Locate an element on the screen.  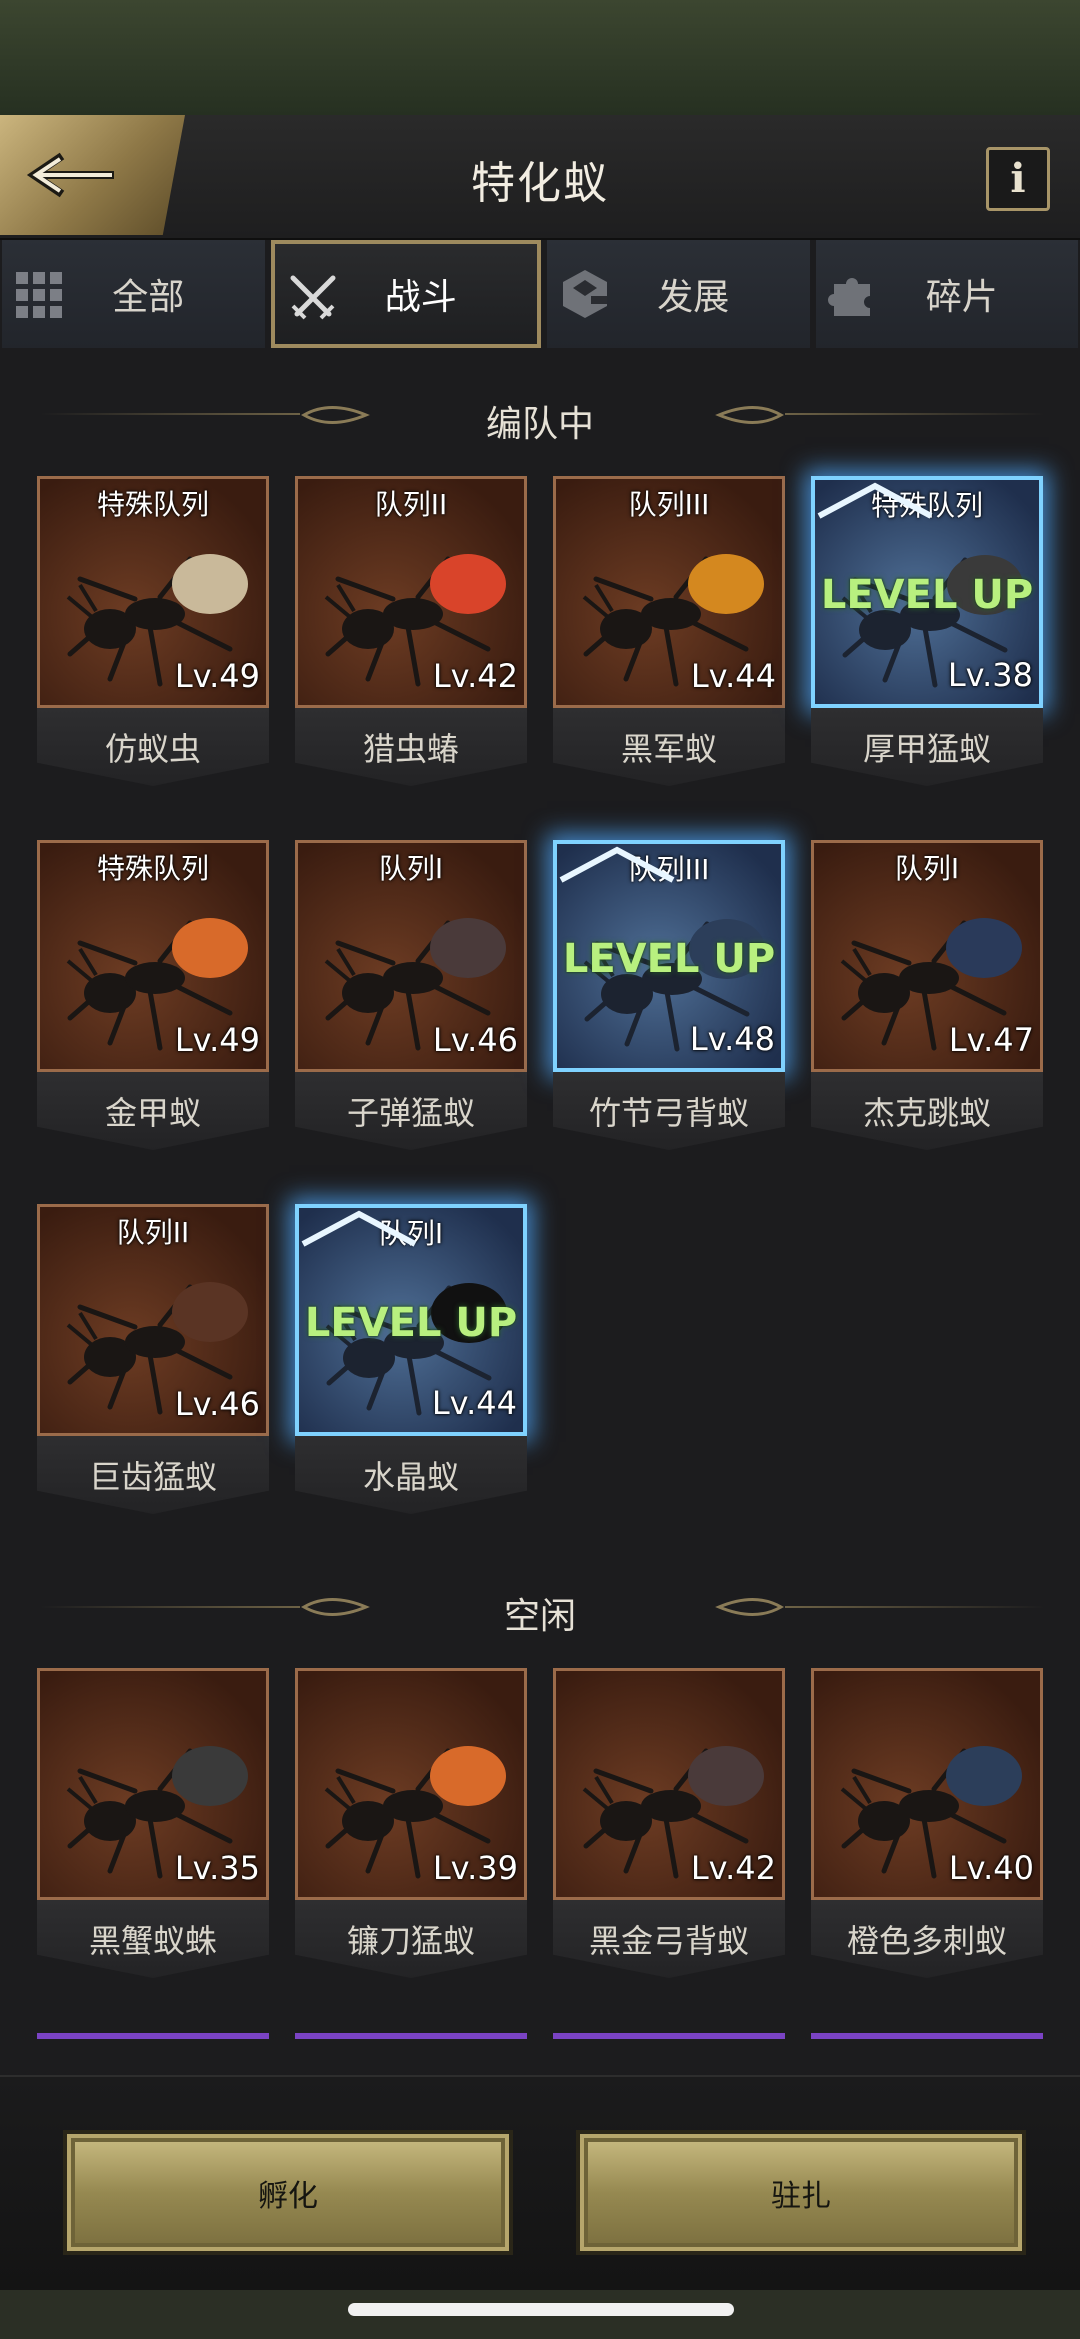
ant-name: 猎虫蝽 is located at coordinates (411, 747).